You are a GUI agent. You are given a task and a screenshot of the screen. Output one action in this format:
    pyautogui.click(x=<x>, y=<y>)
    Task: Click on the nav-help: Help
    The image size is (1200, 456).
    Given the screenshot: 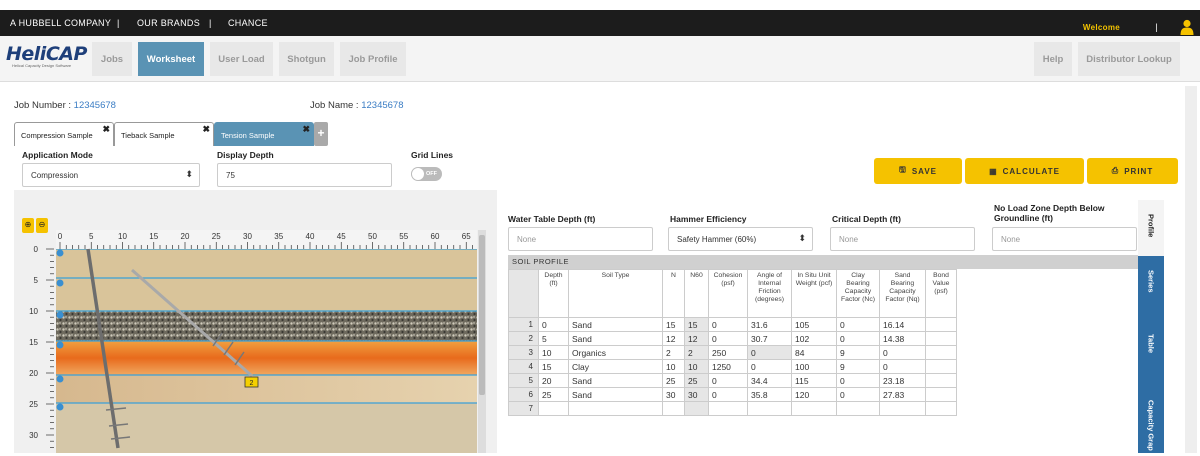 What is the action you would take?
    pyautogui.click(x=1053, y=59)
    